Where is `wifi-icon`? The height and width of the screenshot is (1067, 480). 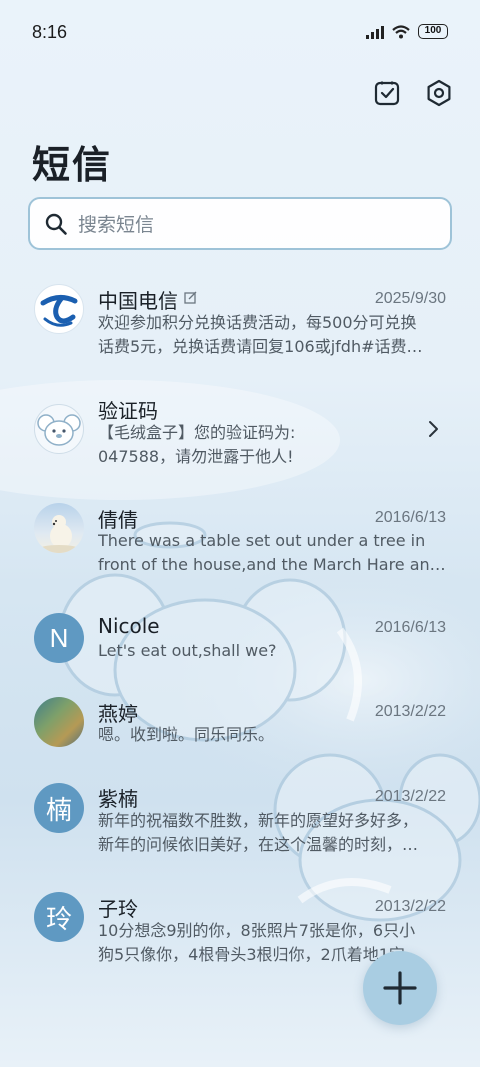 wifi-icon is located at coordinates (401, 31).